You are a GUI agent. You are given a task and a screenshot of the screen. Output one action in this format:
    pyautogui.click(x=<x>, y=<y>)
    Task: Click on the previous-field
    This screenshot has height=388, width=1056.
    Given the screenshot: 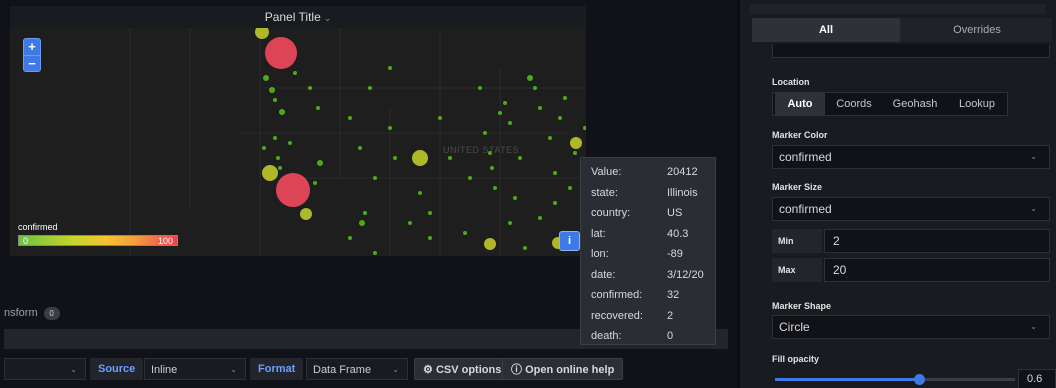 What is the action you would take?
    pyautogui.click(x=911, y=51)
    